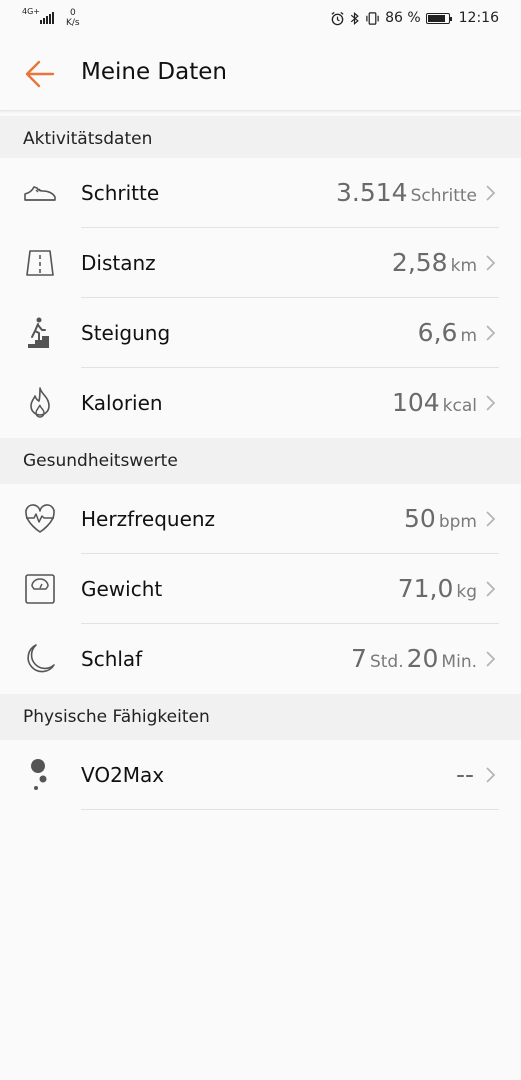 The image size is (521, 1080). I want to click on row-label: Steigung, so click(126, 333).